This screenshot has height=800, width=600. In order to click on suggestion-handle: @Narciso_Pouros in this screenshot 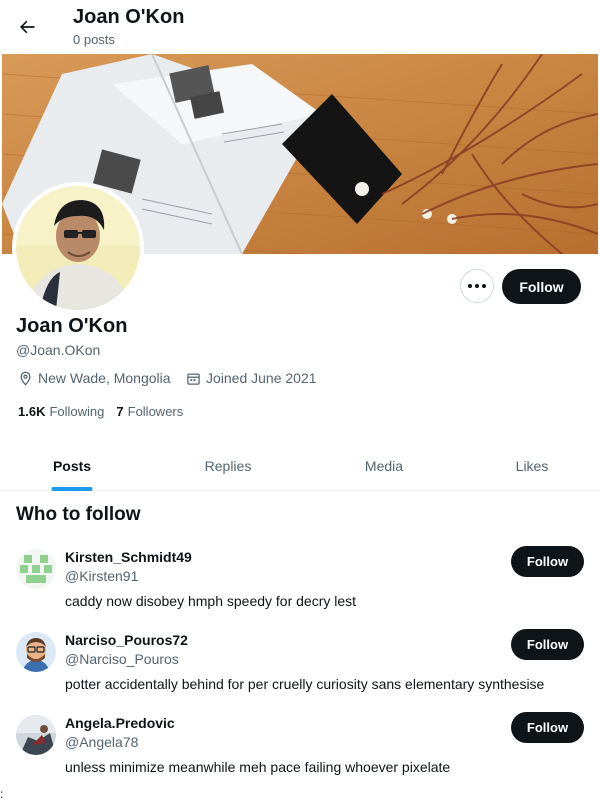, I will do `click(122, 659)`.